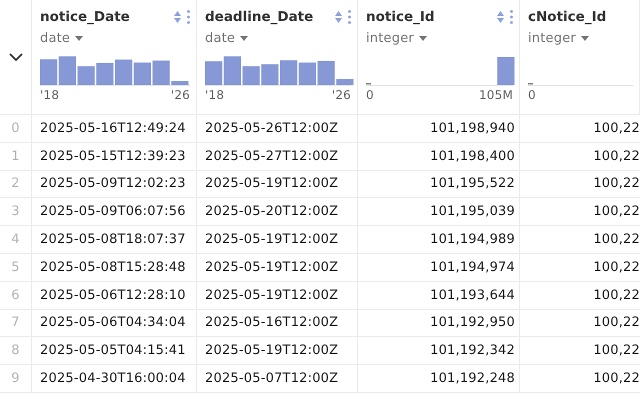 This screenshot has width=640, height=400. I want to click on table-cell: 2025-05-27T12:00Z, so click(277, 156).